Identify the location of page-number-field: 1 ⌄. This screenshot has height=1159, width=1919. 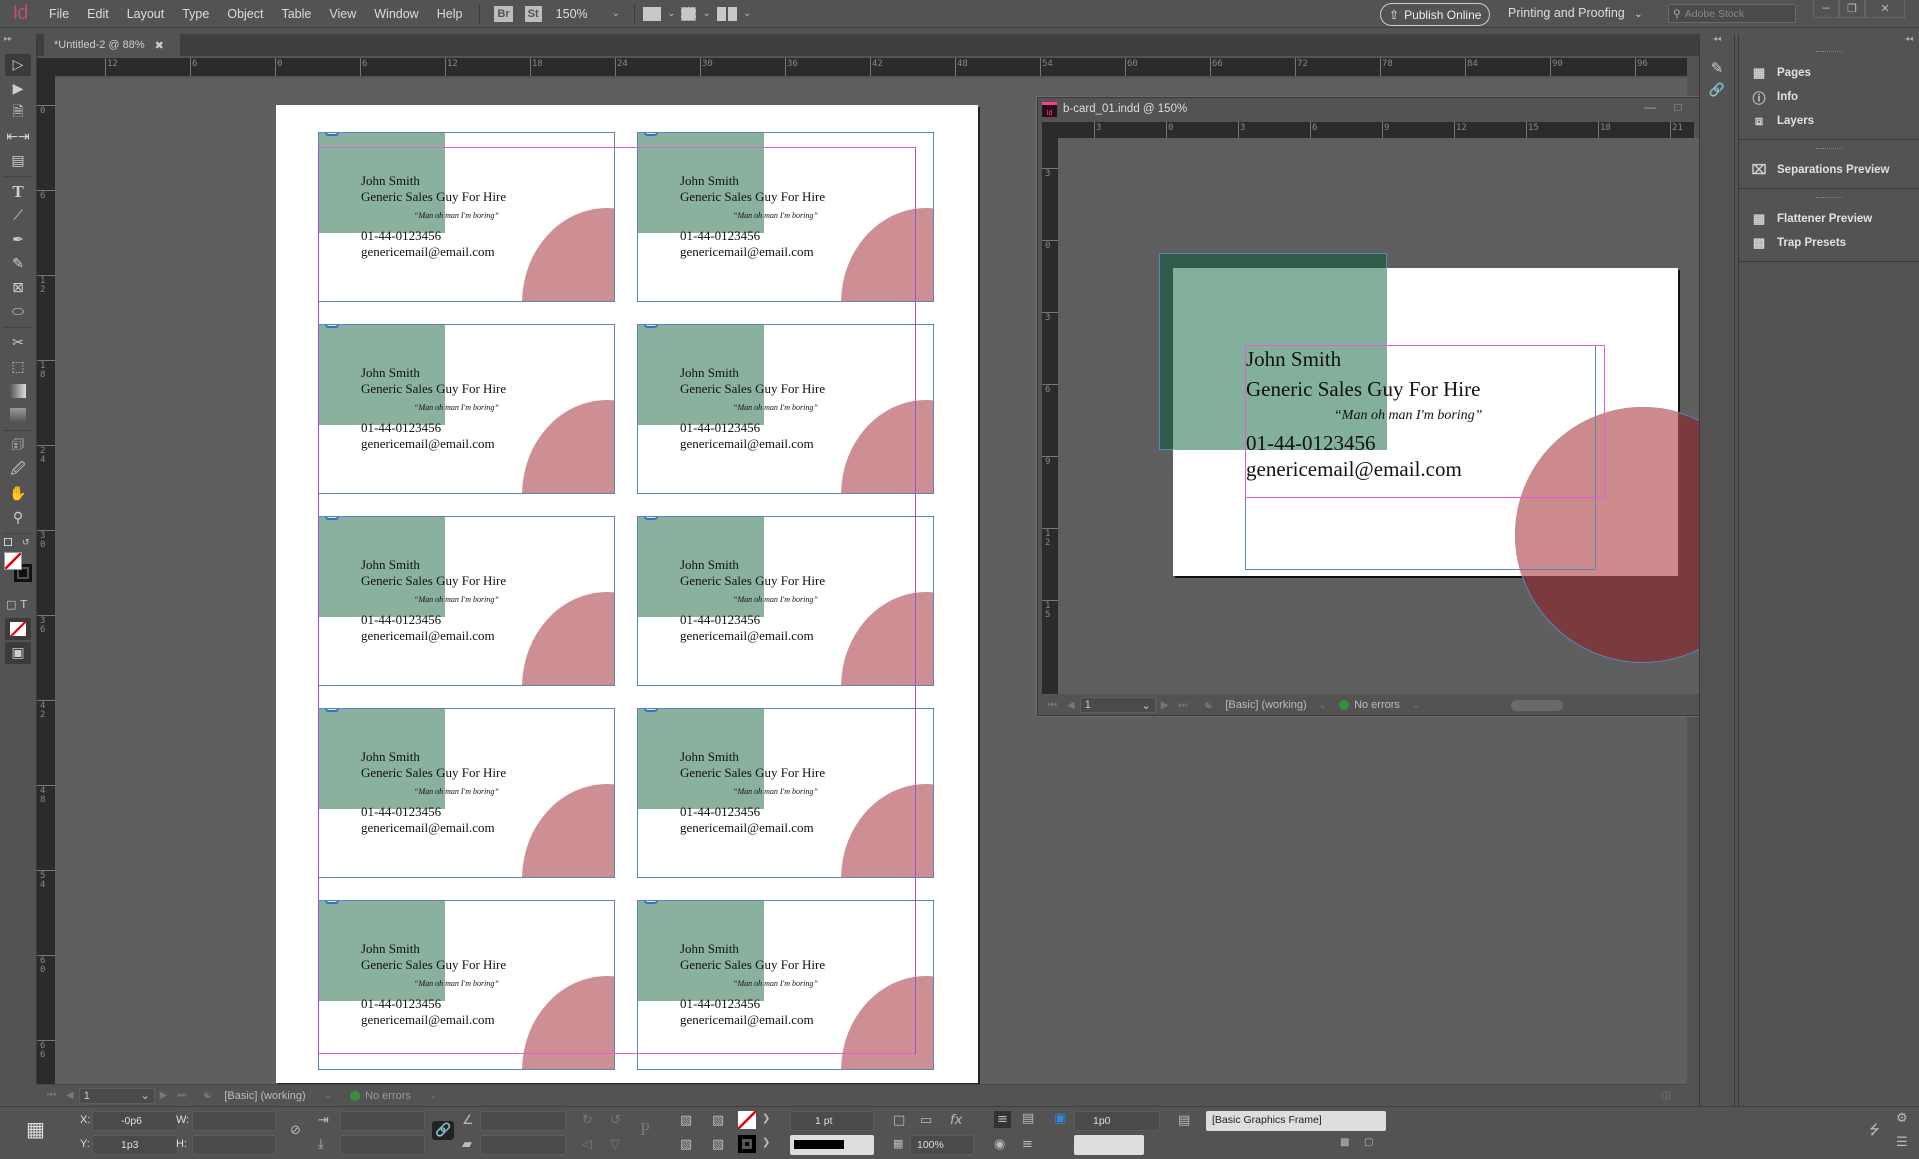
(1117, 705).